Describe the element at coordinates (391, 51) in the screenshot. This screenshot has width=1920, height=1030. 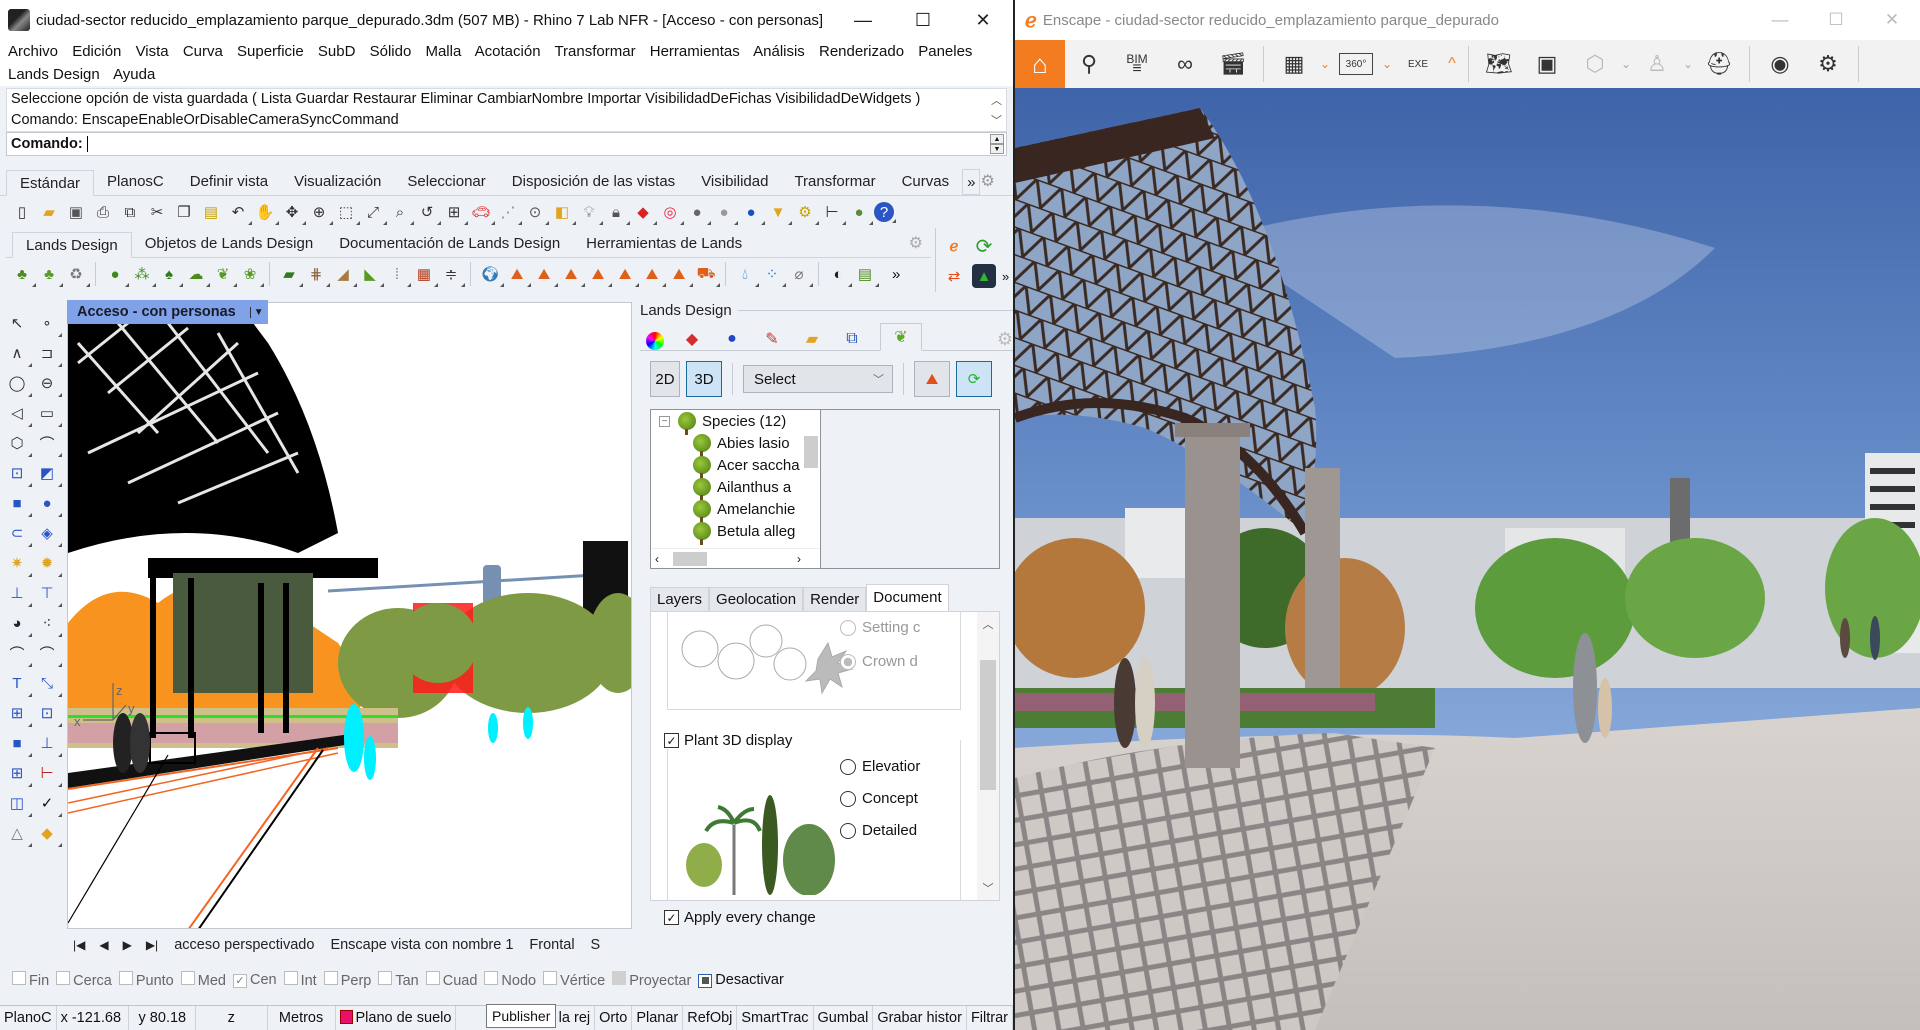
I see `menu-solido: Sólido` at that location.